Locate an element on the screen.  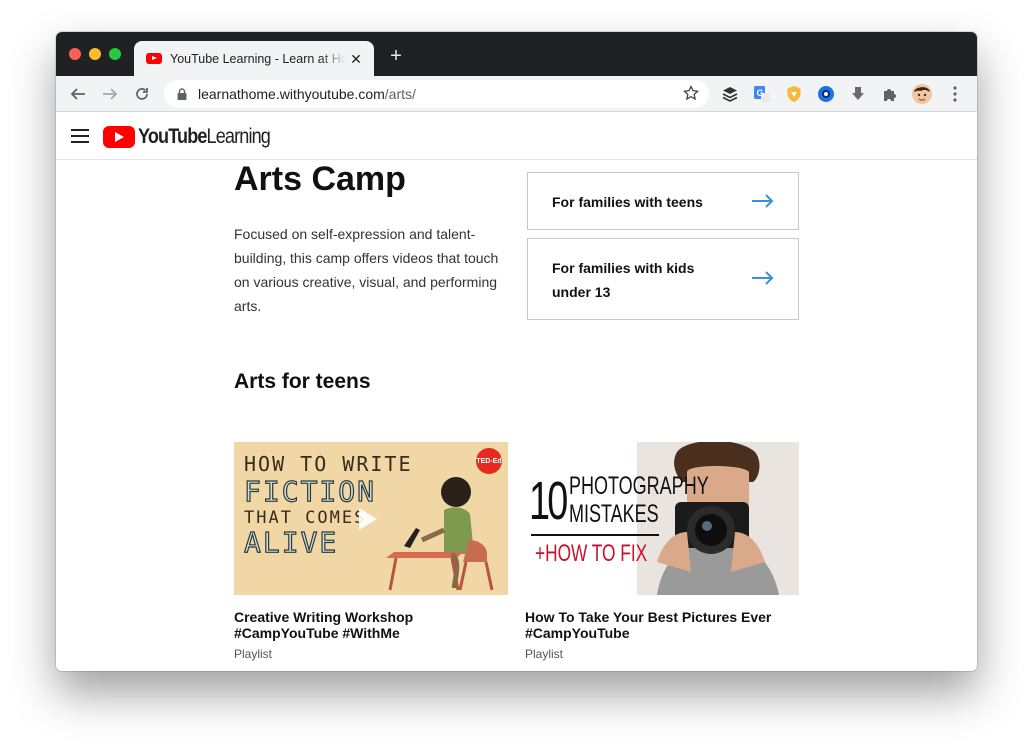
reload-icon is located at coordinates (142, 94).